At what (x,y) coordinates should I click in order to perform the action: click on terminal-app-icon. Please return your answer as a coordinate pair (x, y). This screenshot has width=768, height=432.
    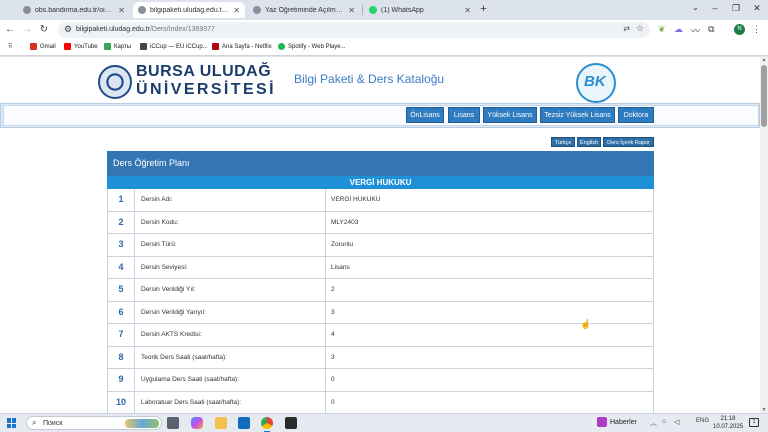
    Looking at the image, I should click on (291, 423).